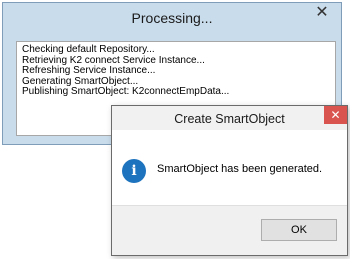  I want to click on dialog-close-button: ✕, so click(335, 115).